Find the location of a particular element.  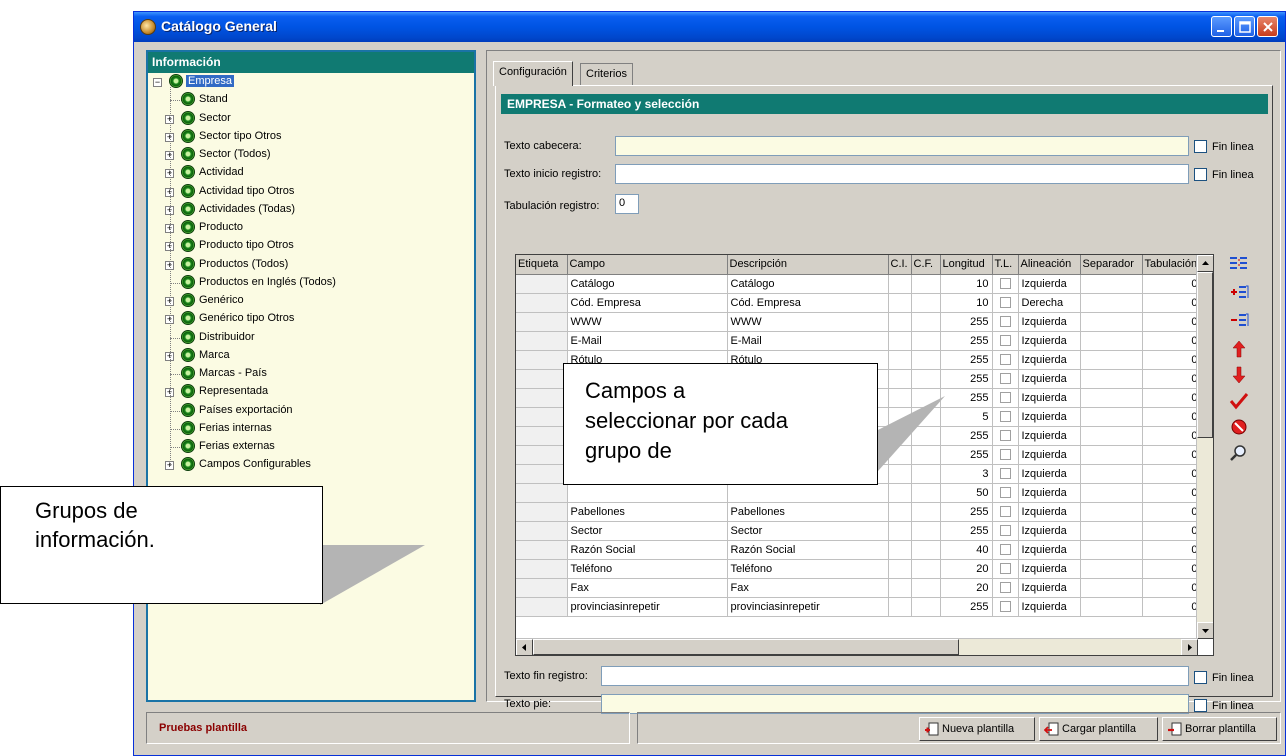

minimize-button is located at coordinates (1221, 26).